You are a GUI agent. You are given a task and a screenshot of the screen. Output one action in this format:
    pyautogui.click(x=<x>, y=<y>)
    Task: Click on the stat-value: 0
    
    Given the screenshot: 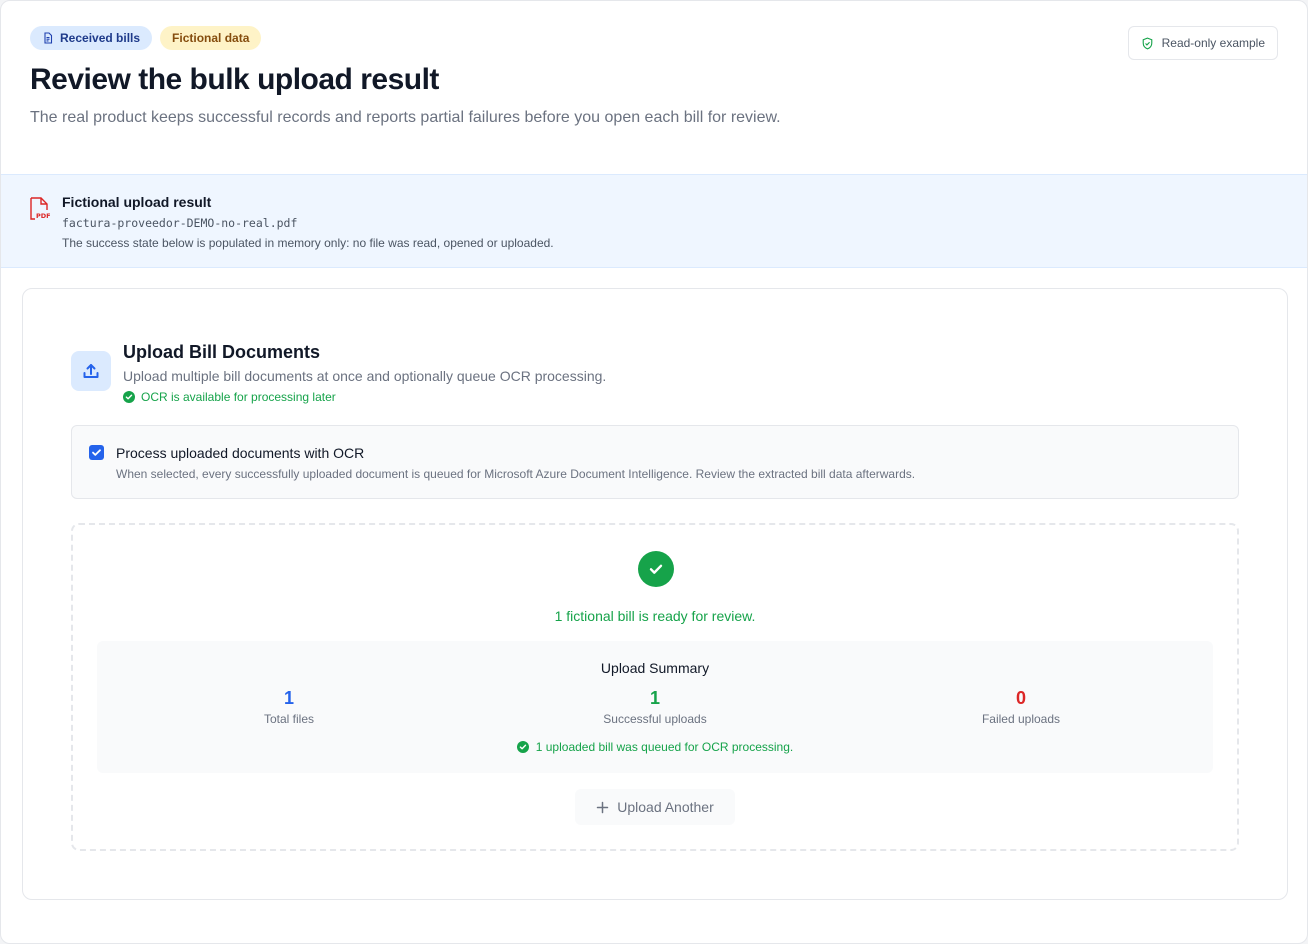 What is the action you would take?
    pyautogui.click(x=1020, y=698)
    